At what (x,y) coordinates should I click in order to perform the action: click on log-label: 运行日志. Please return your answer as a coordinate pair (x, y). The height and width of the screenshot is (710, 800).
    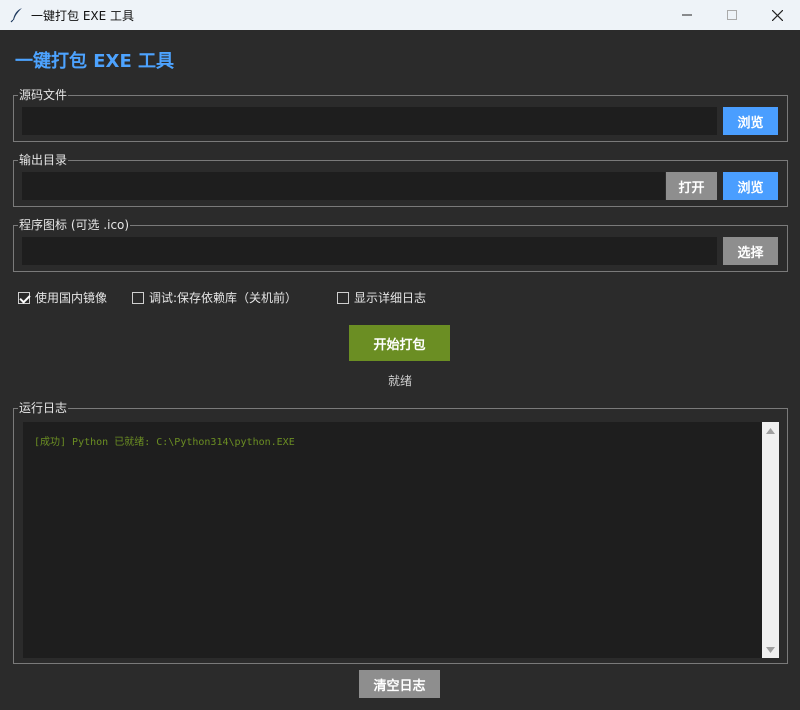
    Looking at the image, I should click on (43, 408).